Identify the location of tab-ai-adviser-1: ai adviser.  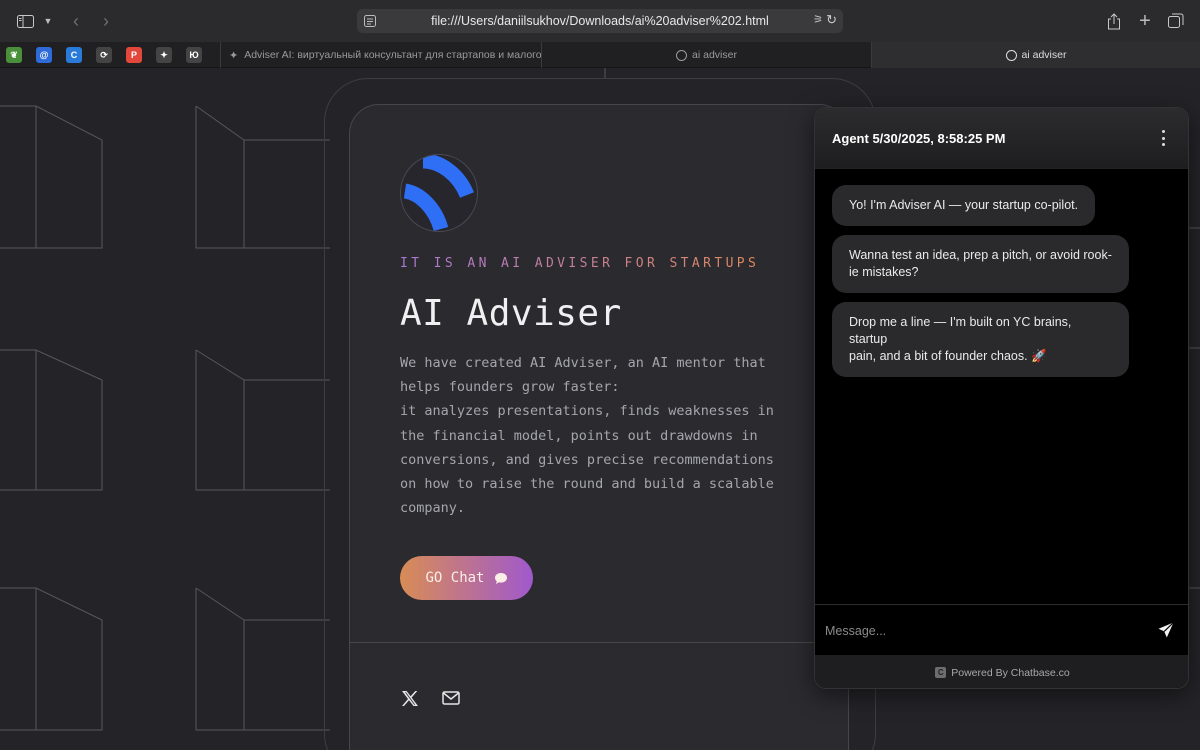
(706, 55).